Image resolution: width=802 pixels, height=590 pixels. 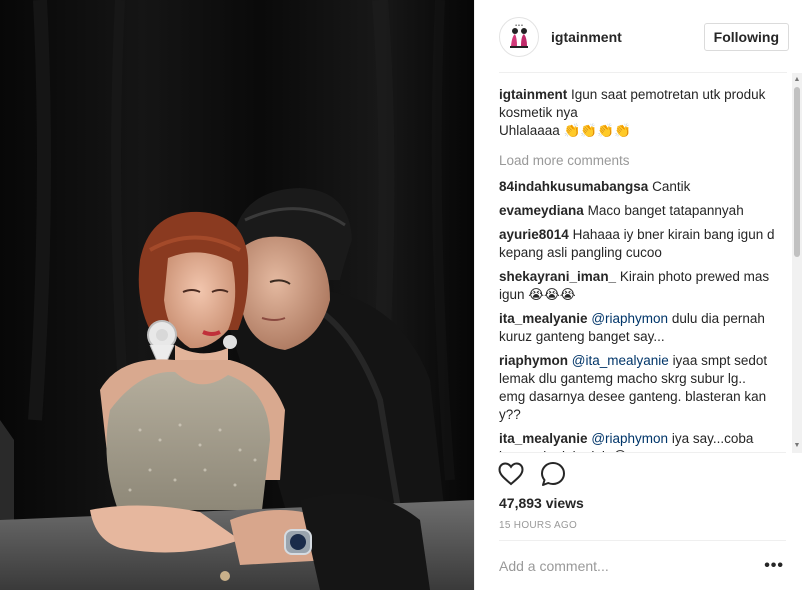 I want to click on comment-bubble-icon, so click(x=553, y=474).